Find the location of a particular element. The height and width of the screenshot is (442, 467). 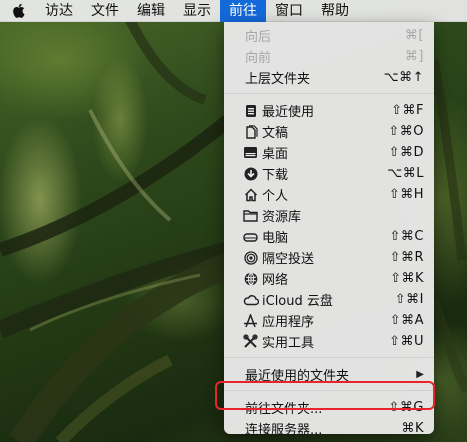

menu-item-library: 资源库 is located at coordinates (329, 215).